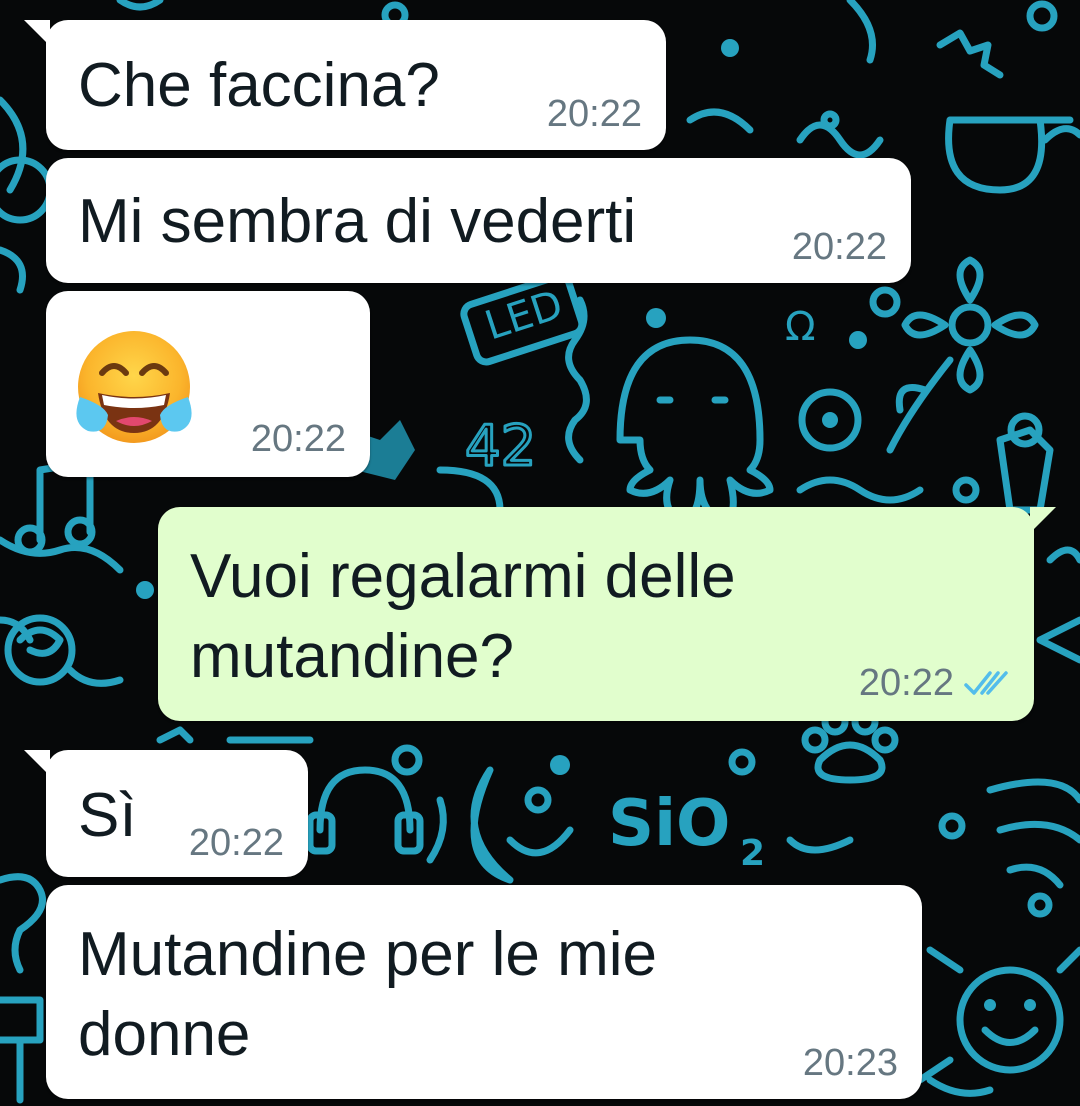 This screenshot has width=1080, height=1106. I want to click on message-time: 20:23, so click(850, 1063).